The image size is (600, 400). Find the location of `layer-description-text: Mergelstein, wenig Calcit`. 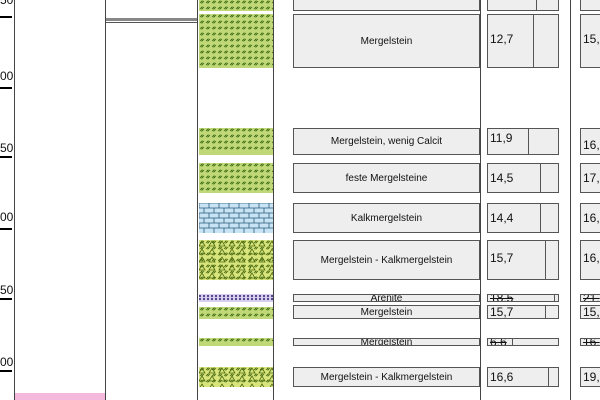

layer-description-text: Mergelstein, wenig Calcit is located at coordinates (386, 141).